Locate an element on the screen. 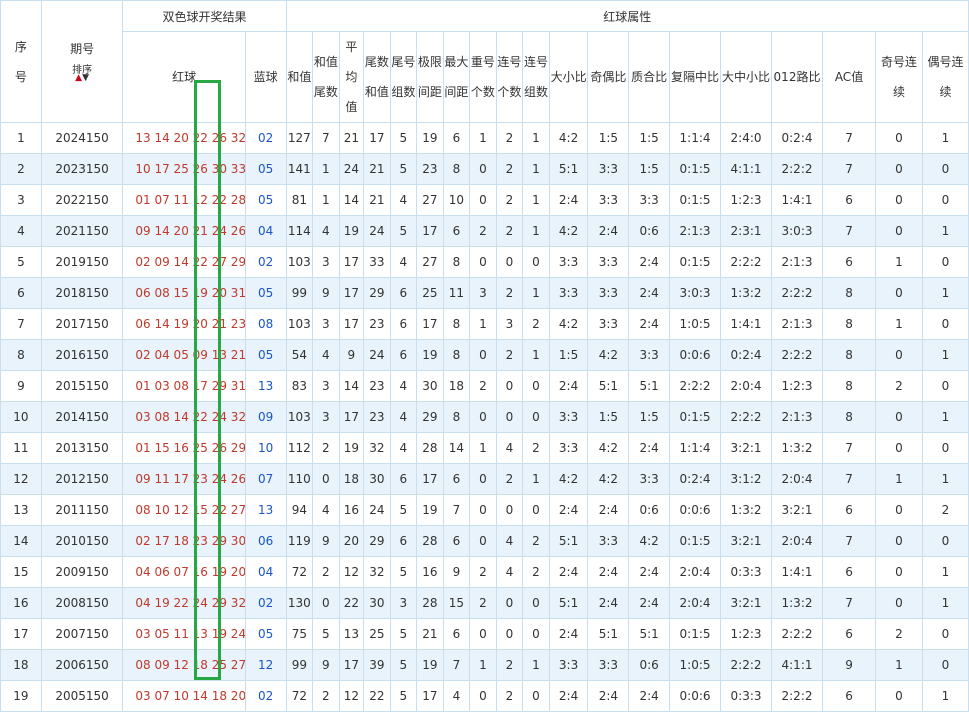 This screenshot has height=712, width=969. attr-cell: 30 is located at coordinates (430, 386).